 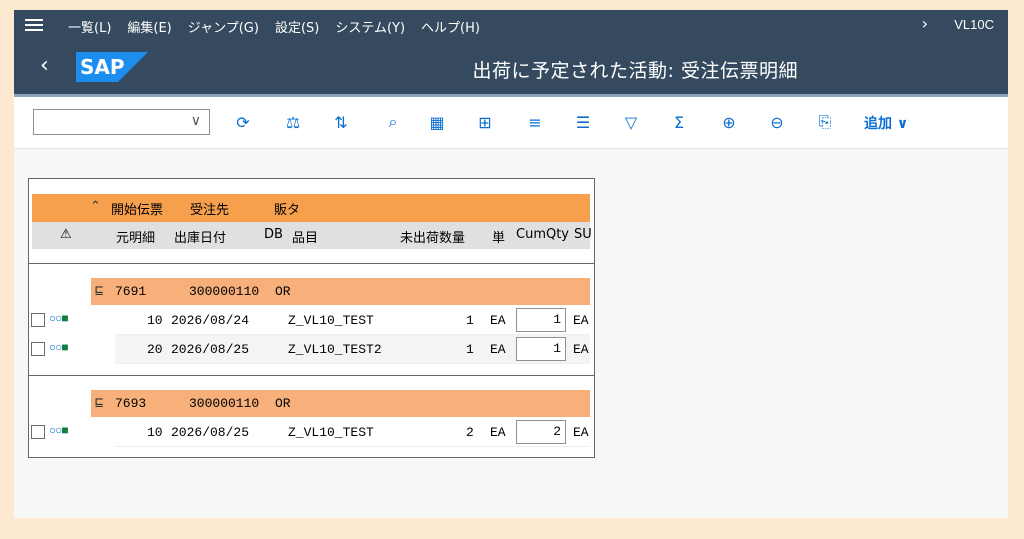 What do you see at coordinates (631, 122) in the screenshot?
I see `filter-icon: ▽` at bounding box center [631, 122].